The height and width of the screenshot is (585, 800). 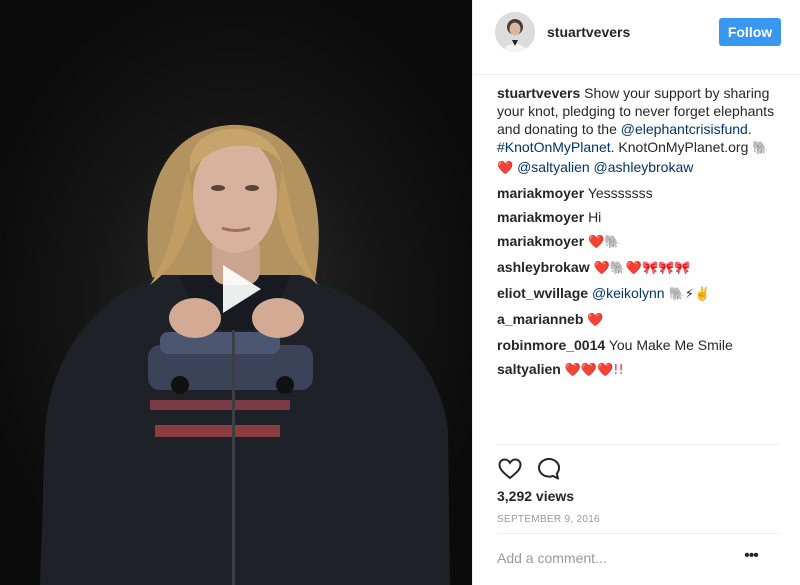 I want to click on heart-emoji: ❤️, so click(x=505, y=168).